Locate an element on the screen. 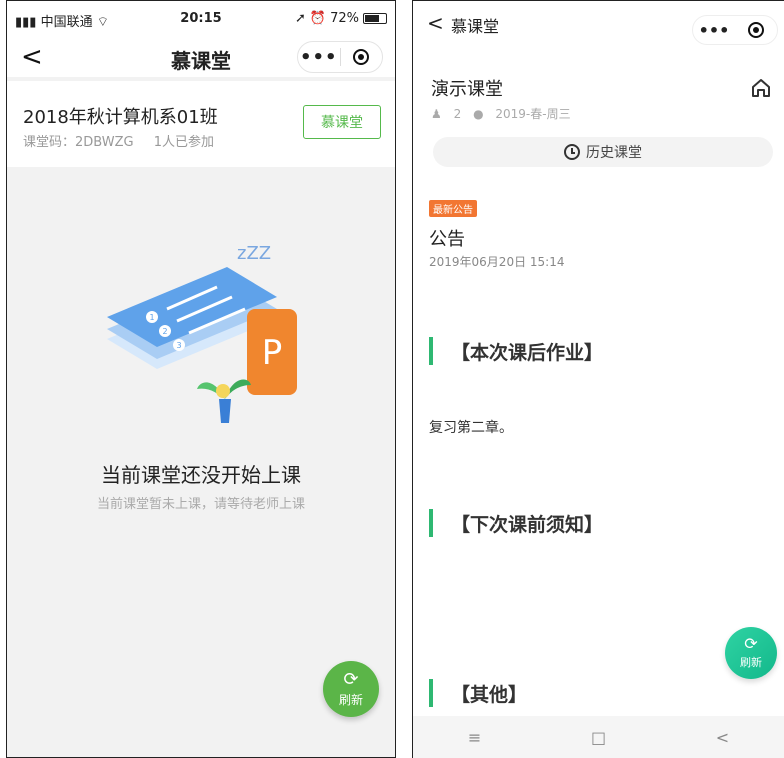  section-title: 【下次课前须知】 is located at coordinates (527, 524).